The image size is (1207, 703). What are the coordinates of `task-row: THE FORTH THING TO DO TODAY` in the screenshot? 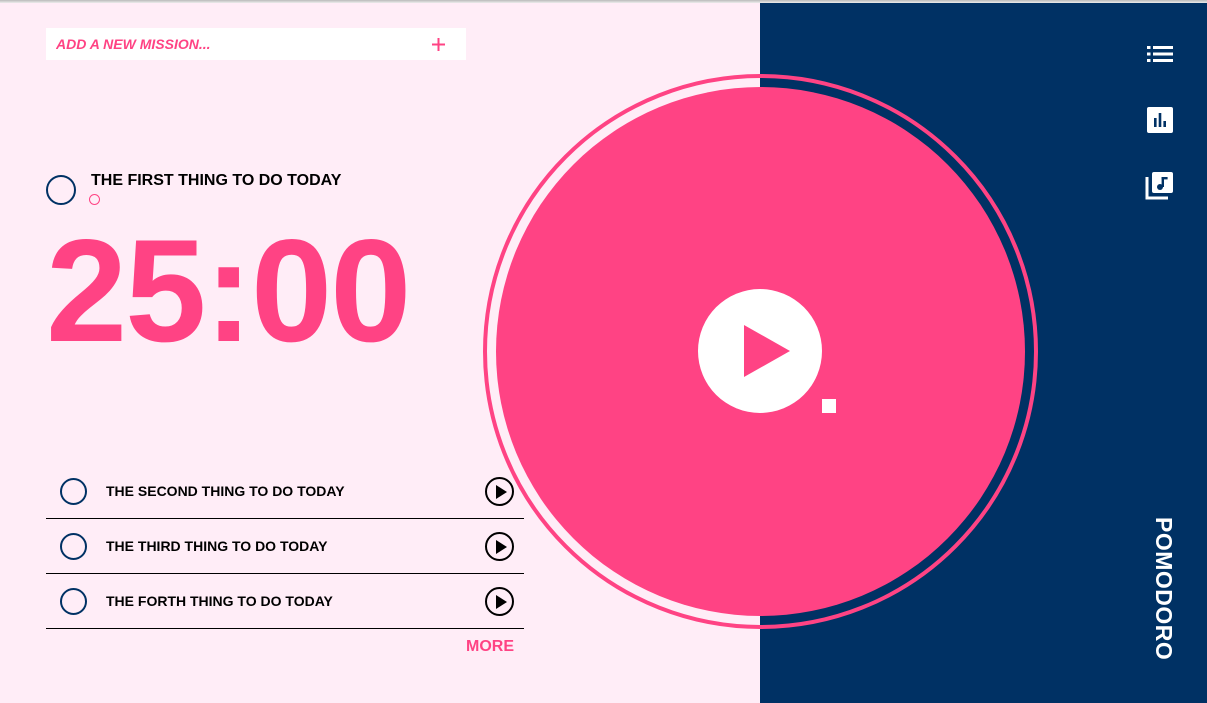 It's located at (285, 601).